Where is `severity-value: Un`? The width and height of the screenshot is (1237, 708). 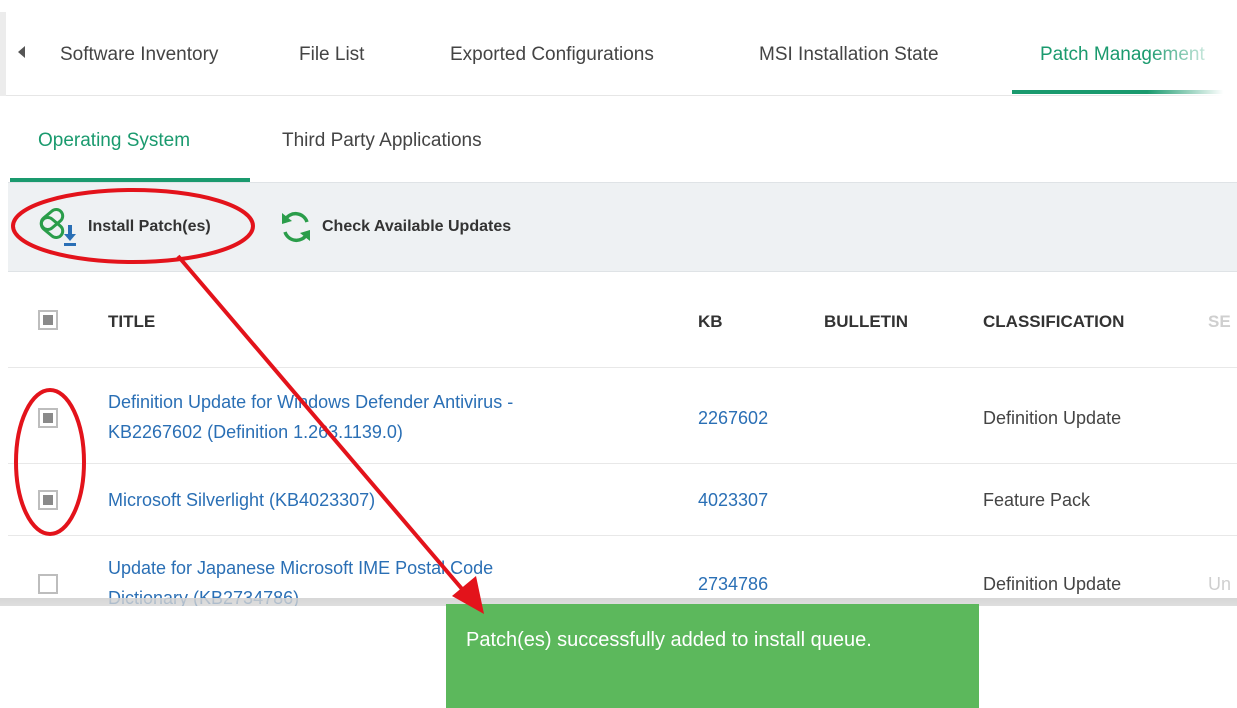
severity-value: Un is located at coordinates (1220, 584).